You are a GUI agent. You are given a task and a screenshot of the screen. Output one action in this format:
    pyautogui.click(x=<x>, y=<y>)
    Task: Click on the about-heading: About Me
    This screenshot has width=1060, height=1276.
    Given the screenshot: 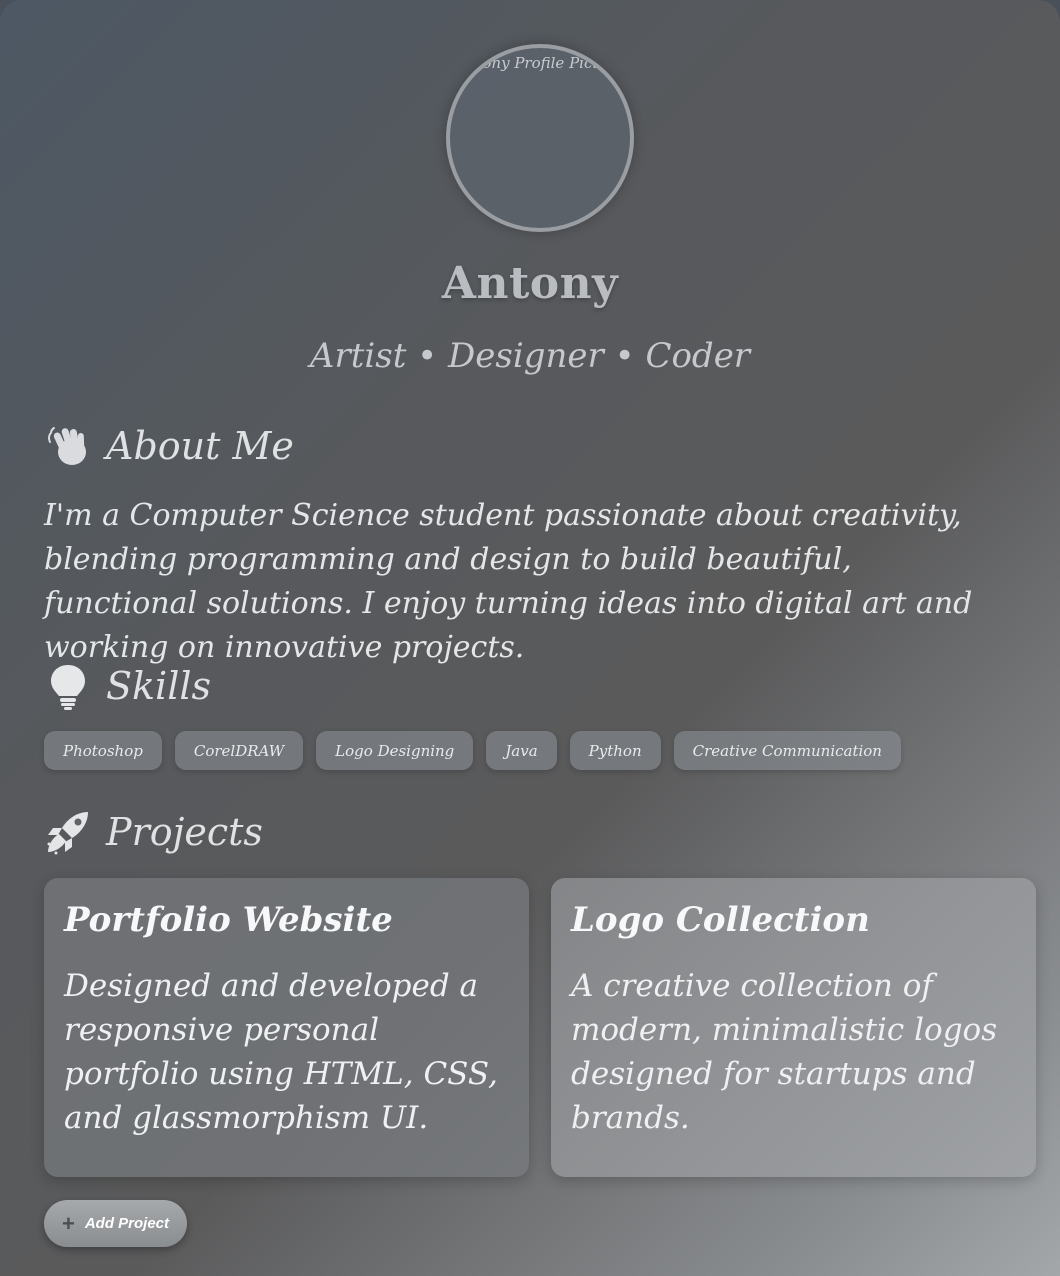 What is the action you would take?
    pyautogui.click(x=169, y=446)
    